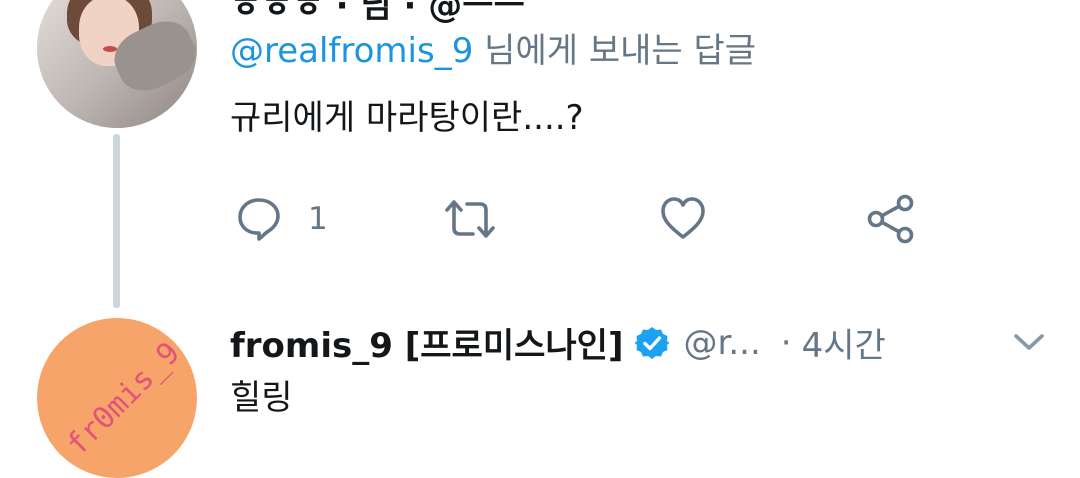 The width and height of the screenshot is (1080, 478). Describe the element at coordinates (282, 219) in the screenshot. I see `reply-button: 1` at that location.